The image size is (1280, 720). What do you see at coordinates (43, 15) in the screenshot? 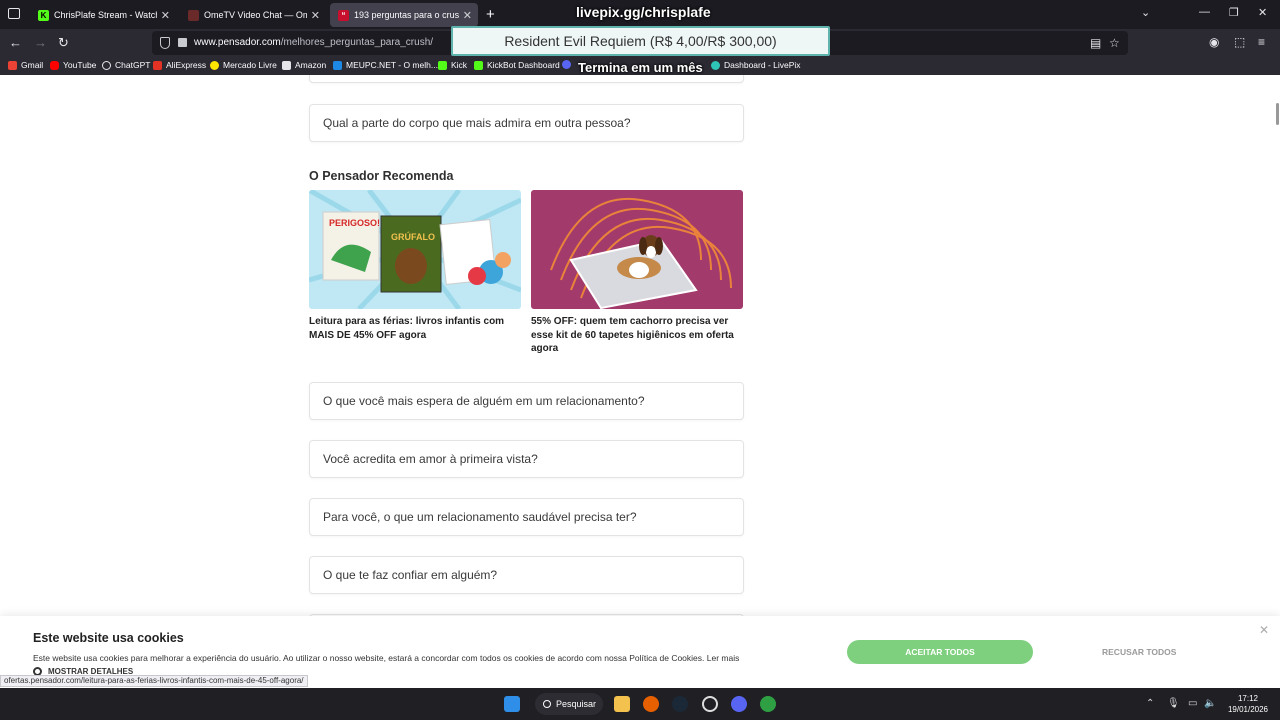
I see `kick-icon: K` at bounding box center [43, 15].